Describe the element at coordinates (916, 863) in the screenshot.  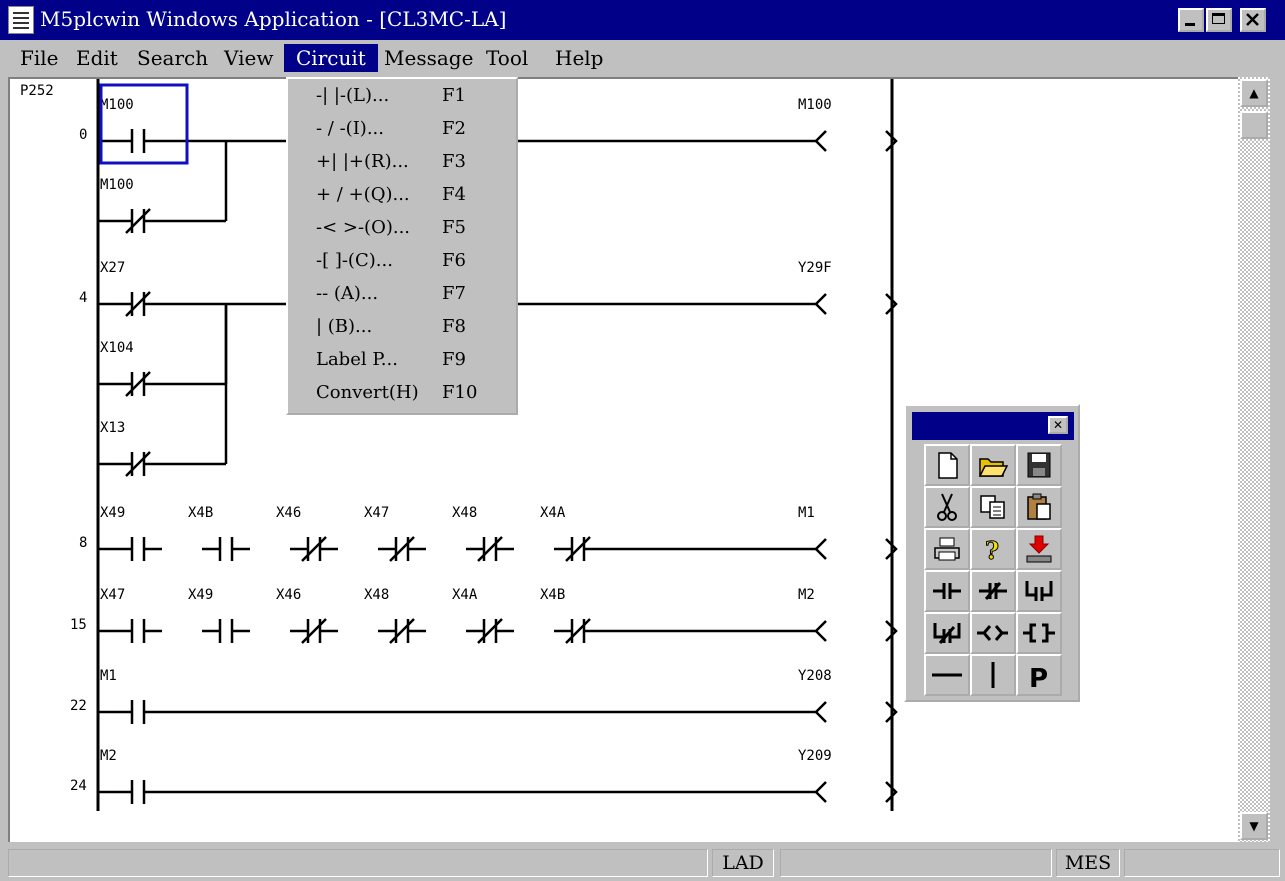
I see `status-panel-middle` at that location.